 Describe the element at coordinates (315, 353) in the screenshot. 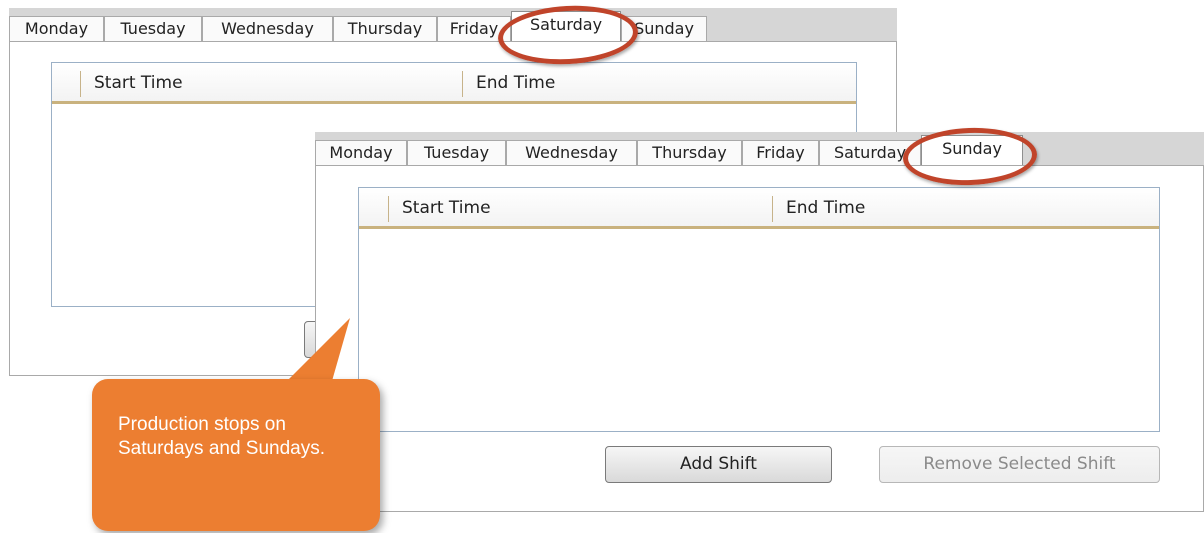

I see `callout-pointer` at that location.